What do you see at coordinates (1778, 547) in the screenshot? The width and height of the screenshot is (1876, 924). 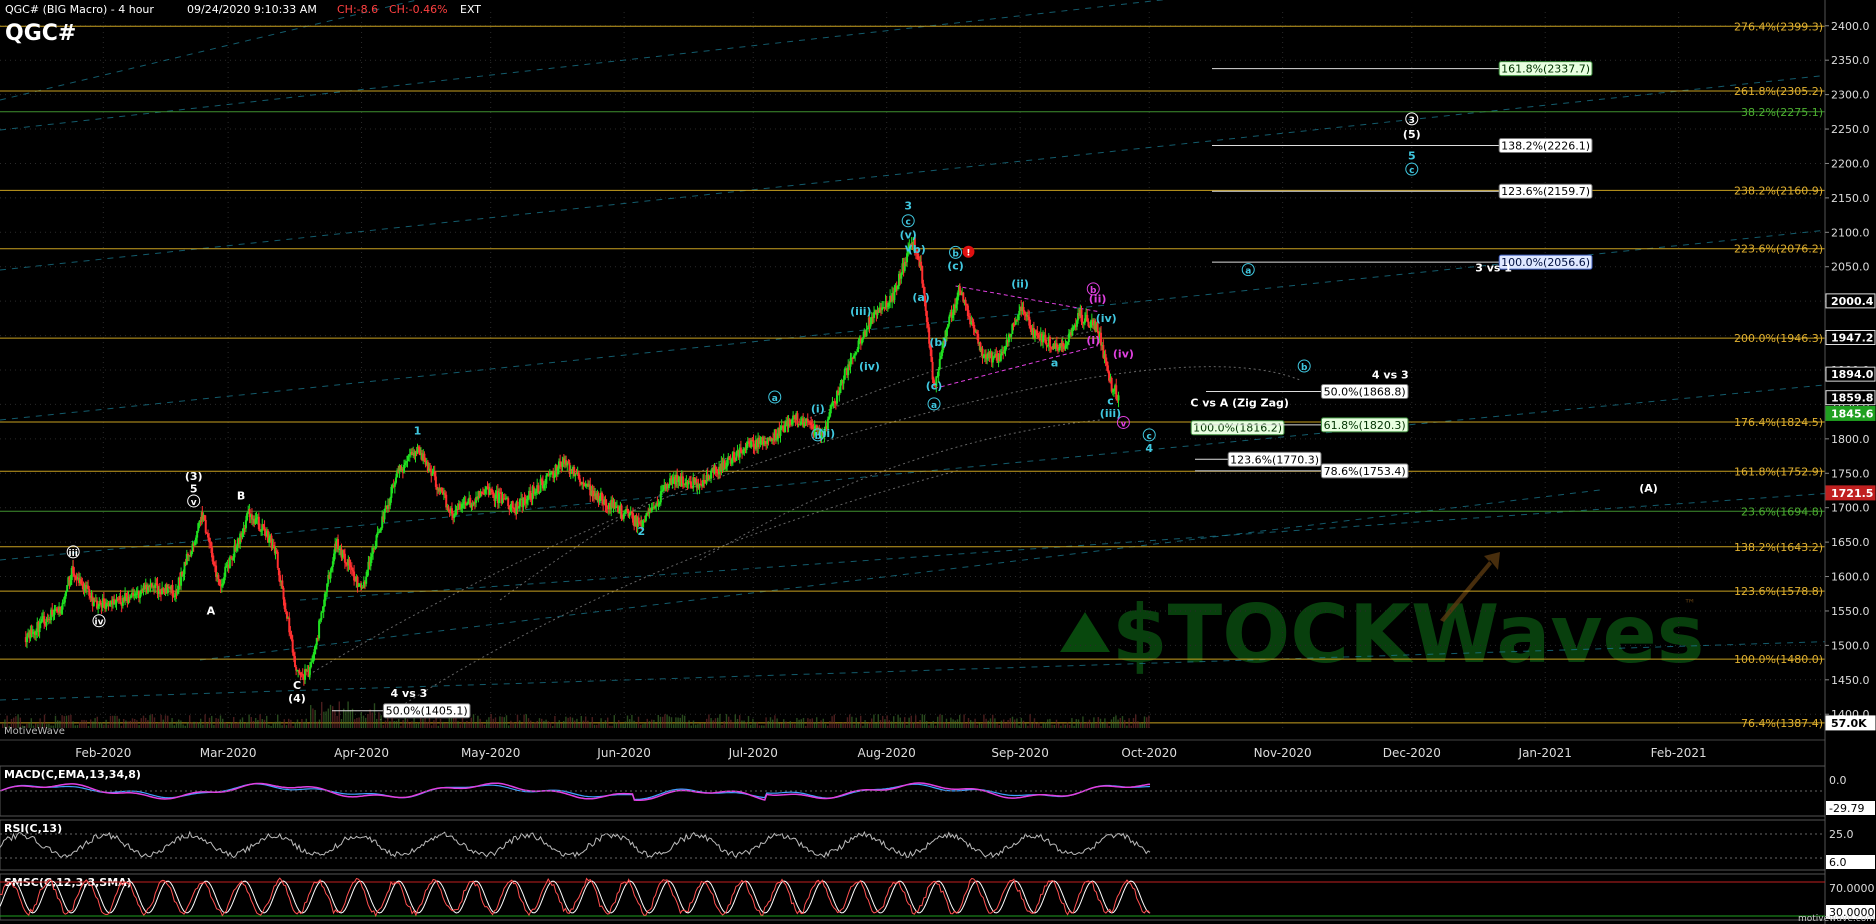 I see `fib-label-7: 138.2%(1643.2)` at bounding box center [1778, 547].